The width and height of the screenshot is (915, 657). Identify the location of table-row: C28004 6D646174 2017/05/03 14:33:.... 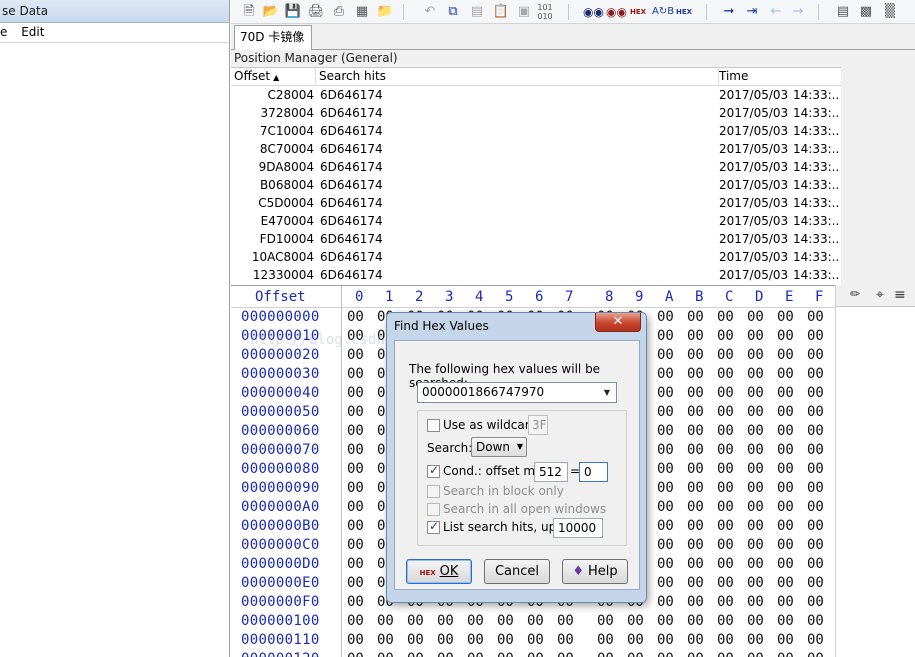
(536, 95).